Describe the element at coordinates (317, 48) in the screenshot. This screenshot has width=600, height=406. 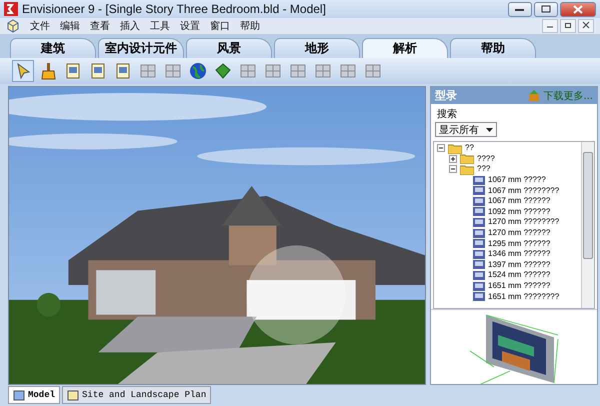
I see `ribbon-tab: 地形` at that location.